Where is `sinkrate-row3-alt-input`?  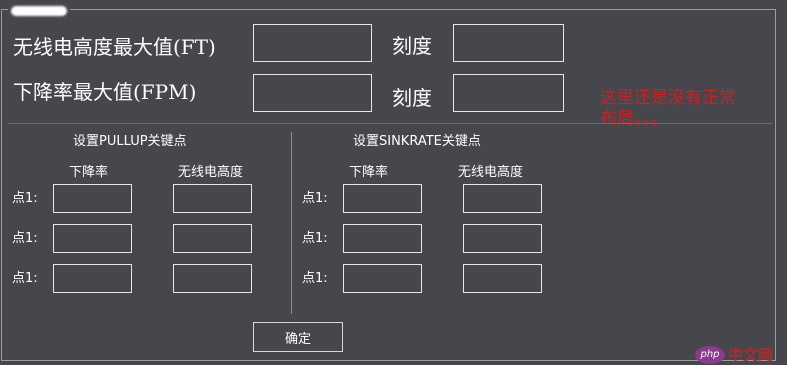 sinkrate-row3-alt-input is located at coordinates (502, 278).